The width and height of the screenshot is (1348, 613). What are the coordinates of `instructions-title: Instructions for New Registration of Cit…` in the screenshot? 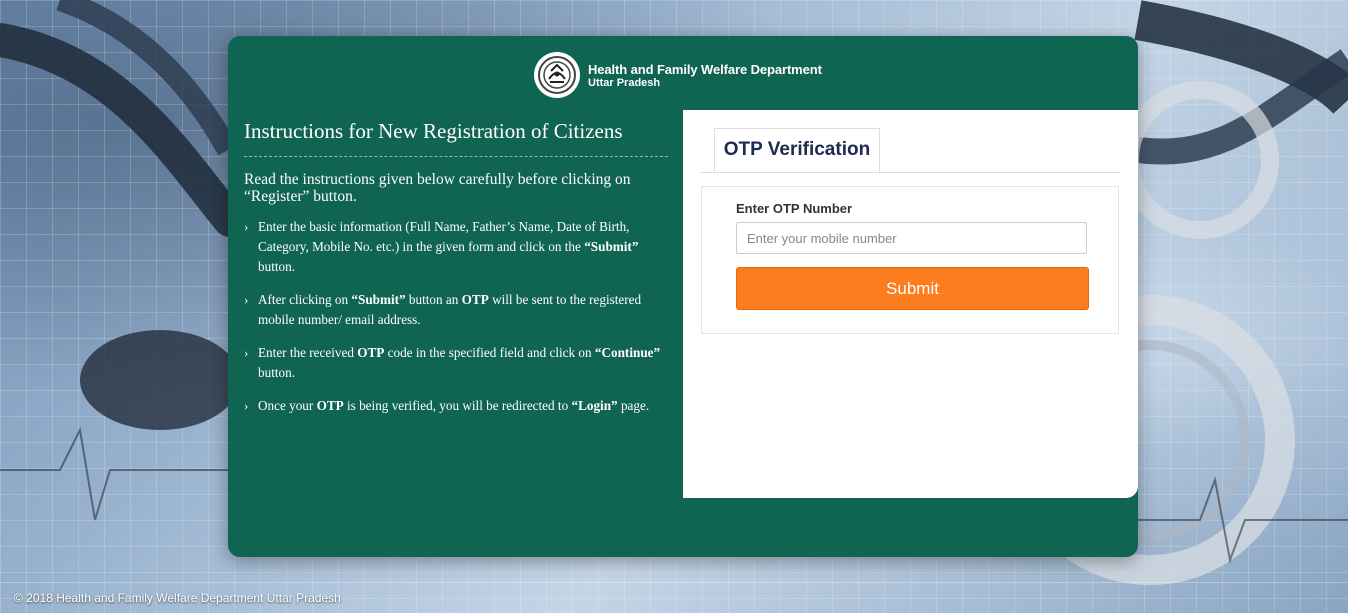 It's located at (456, 137).